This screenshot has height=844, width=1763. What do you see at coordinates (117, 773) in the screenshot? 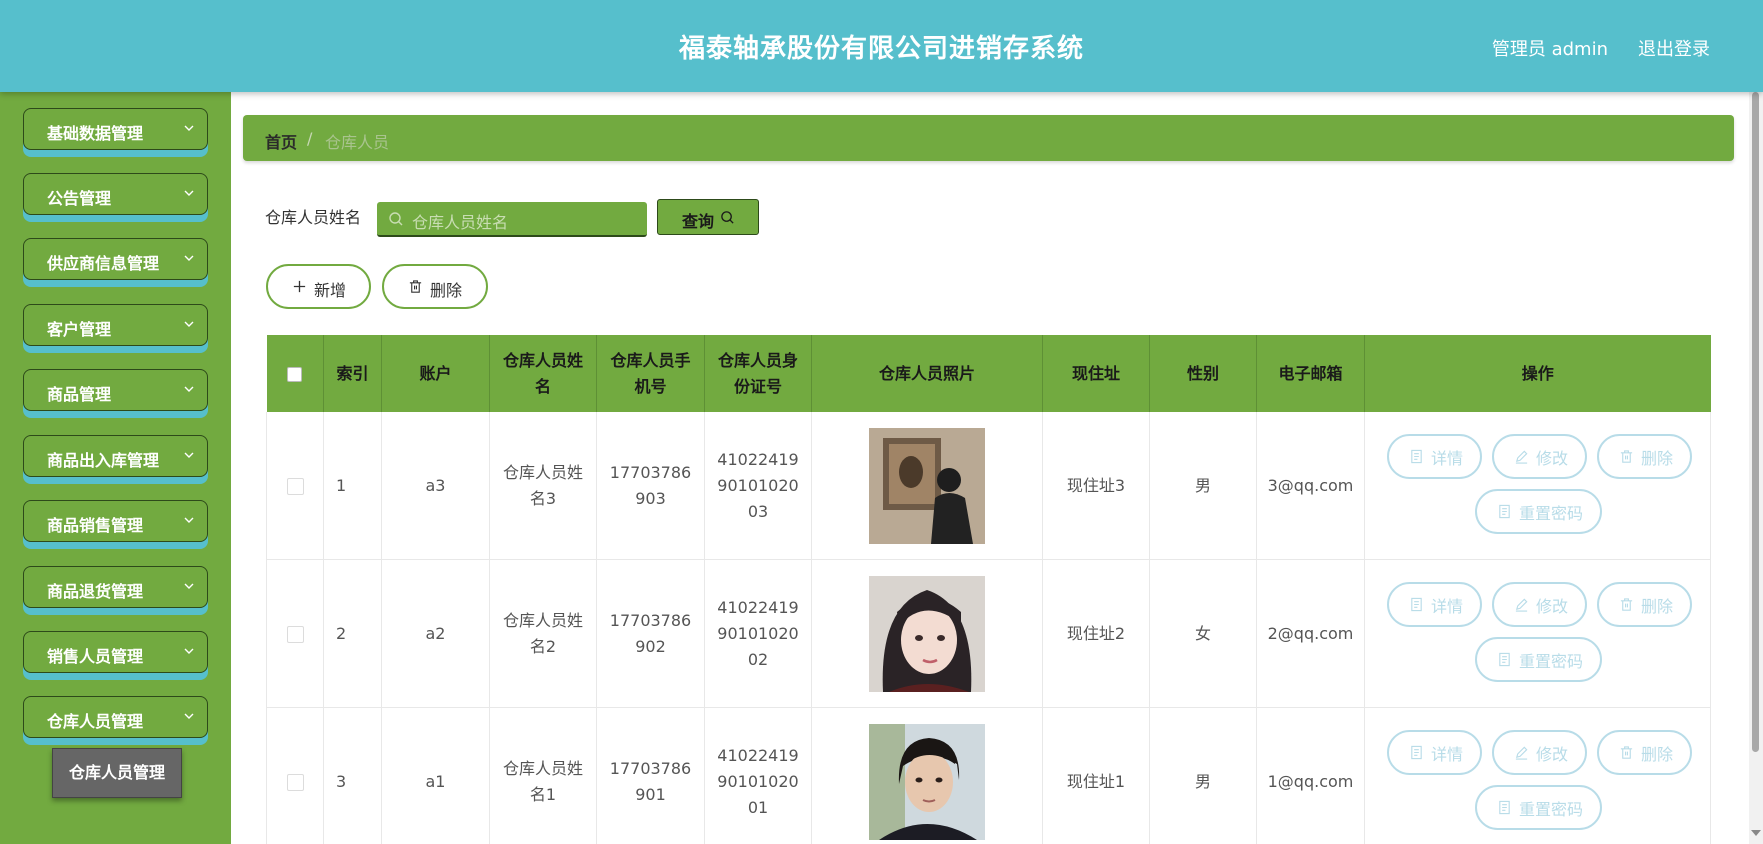
I see `submenu-warehouse-staff: 仓库人员管理` at bounding box center [117, 773].